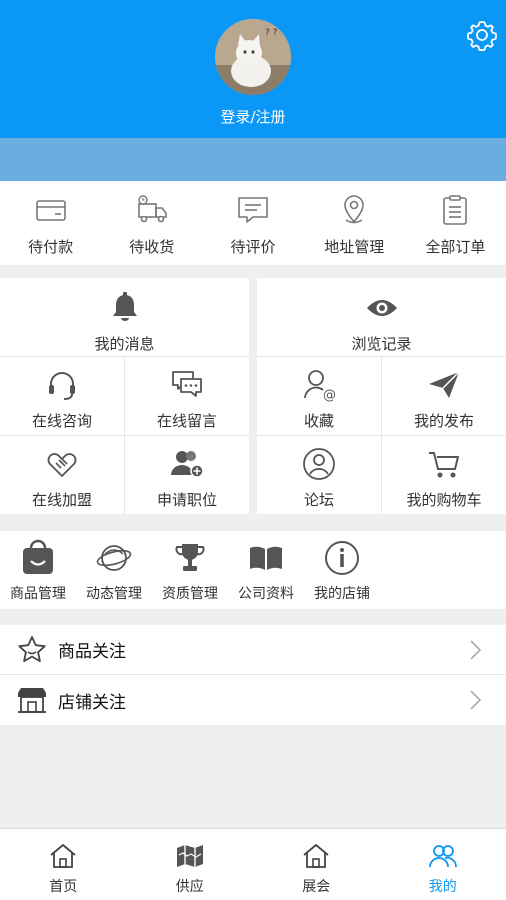  I want to click on order-item-label: 全部订单, so click(455, 247).